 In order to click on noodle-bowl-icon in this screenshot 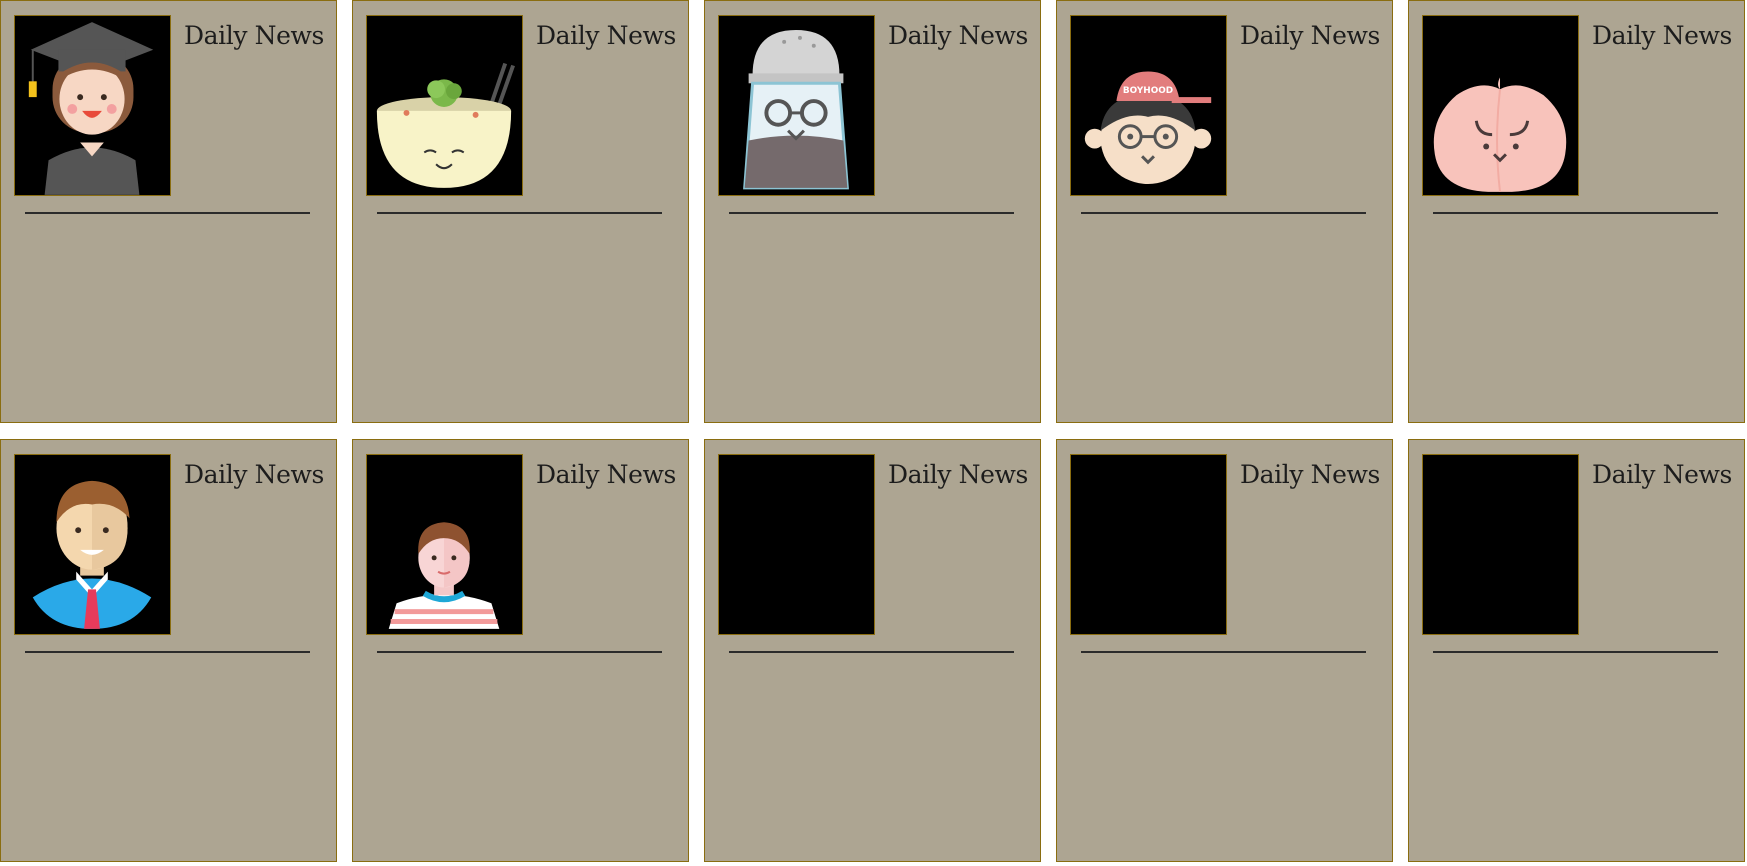, I will do `click(444, 105)`.